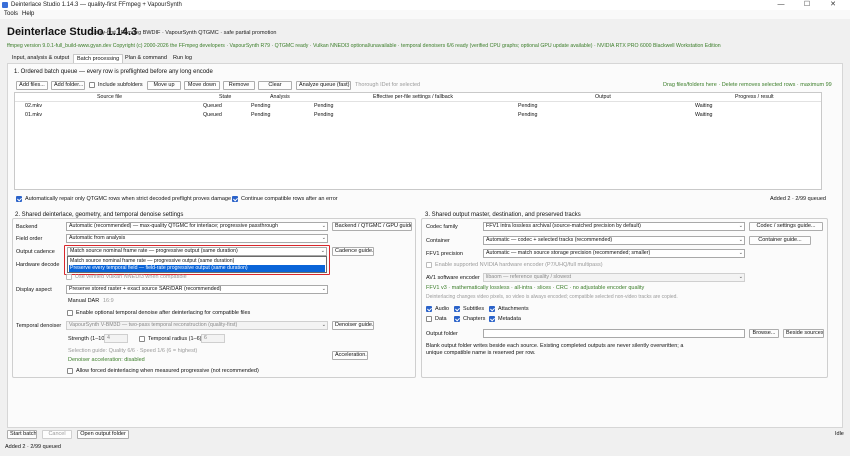 The height and width of the screenshot is (456, 850). Describe the element at coordinates (413, 97) in the screenshot. I see `column-header-effective-settings: Effective per-file settings / fallback` at that location.